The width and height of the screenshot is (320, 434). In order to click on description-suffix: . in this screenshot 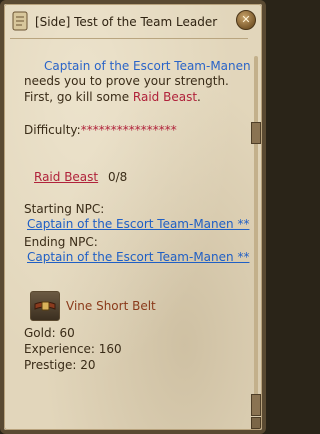, I will do `click(199, 97)`.